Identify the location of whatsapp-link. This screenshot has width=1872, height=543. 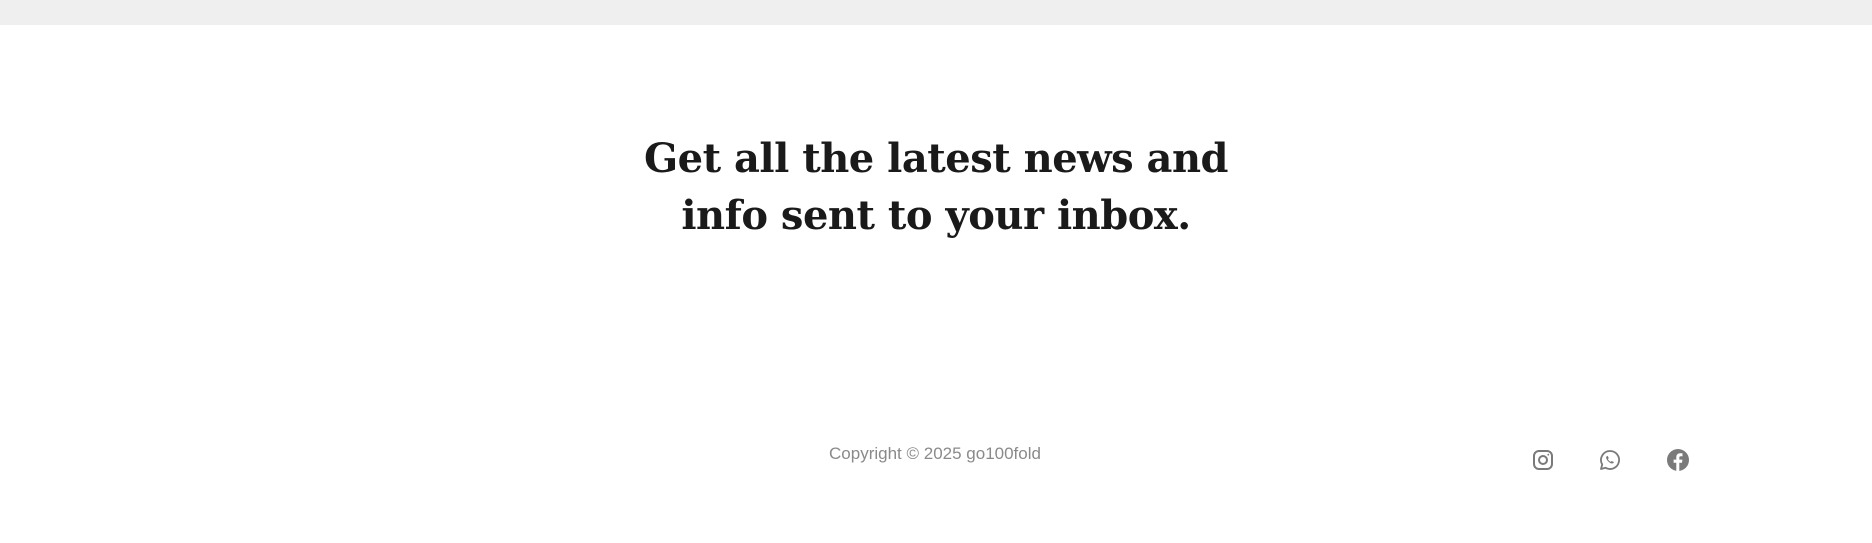
(1610, 460).